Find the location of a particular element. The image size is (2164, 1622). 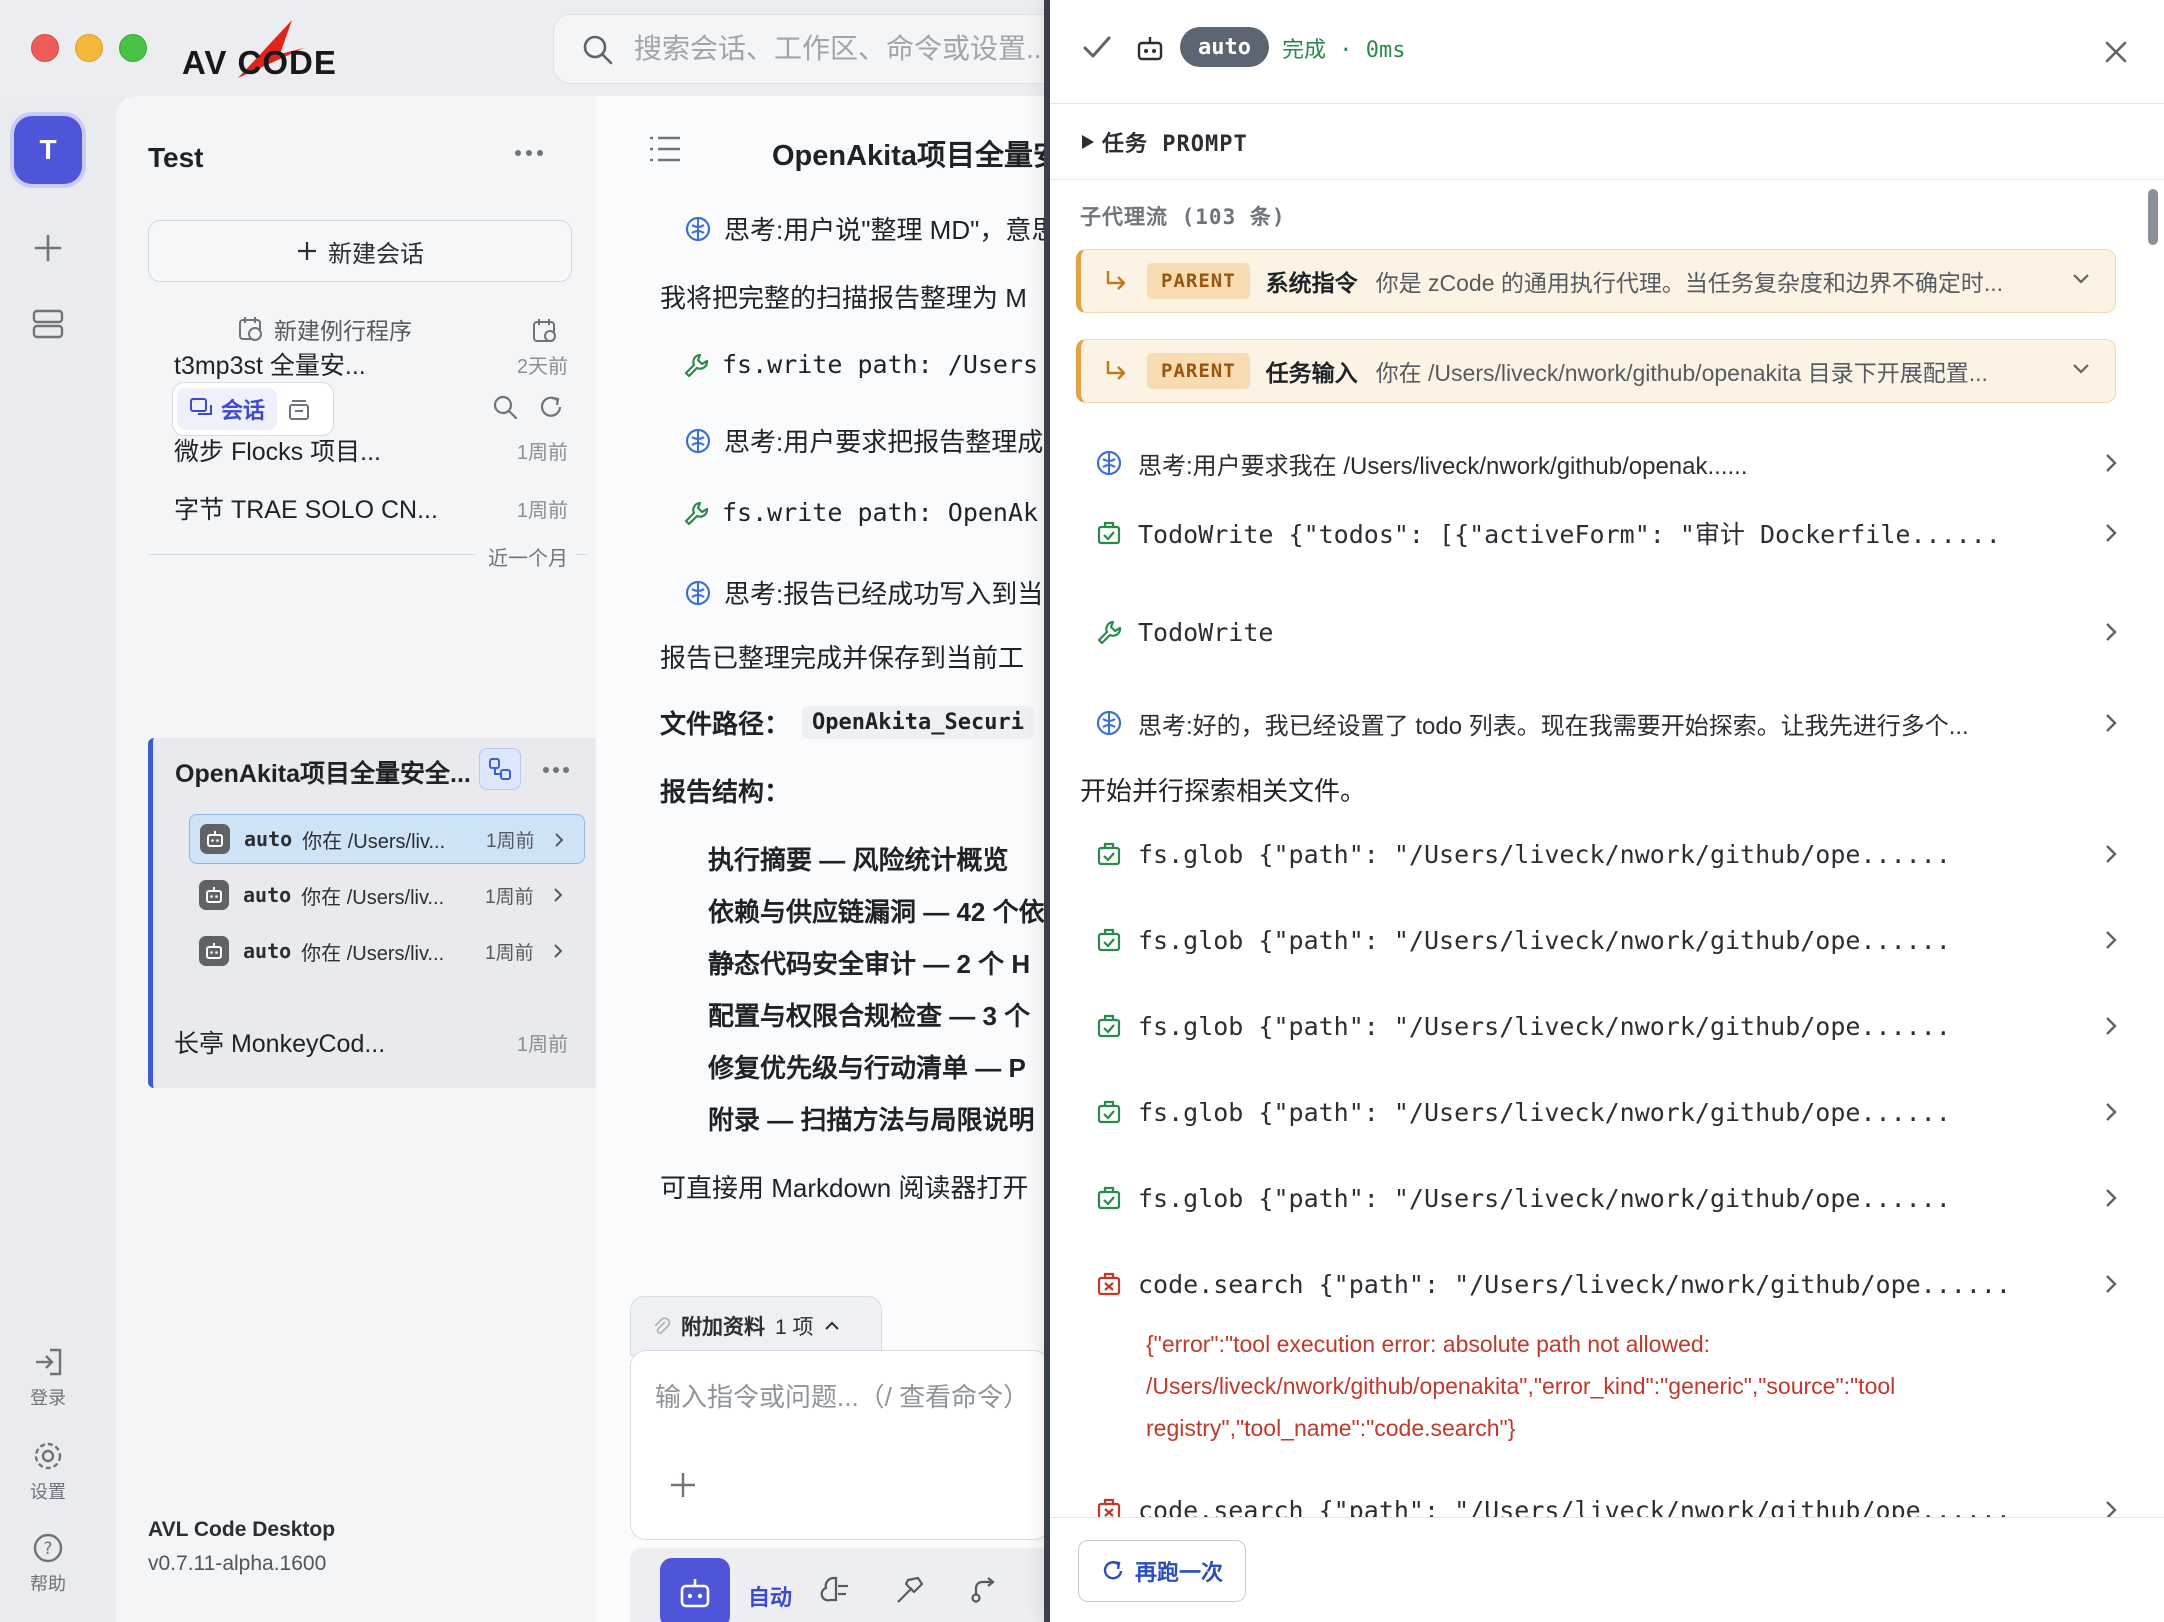

tab-chats: 会话 is located at coordinates (227, 409).